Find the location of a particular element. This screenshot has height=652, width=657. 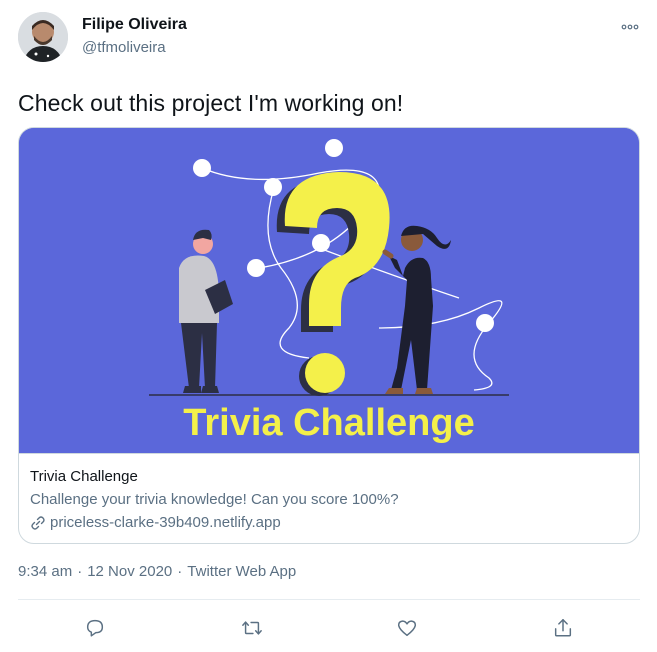

avatar-photo is located at coordinates (43, 37).